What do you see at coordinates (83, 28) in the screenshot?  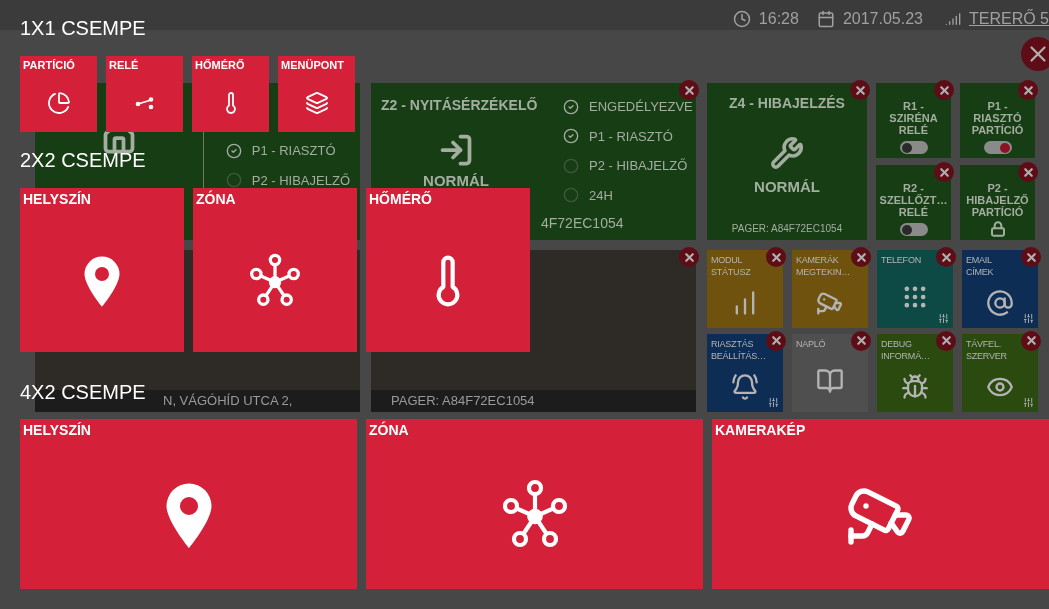 I see `section-heading: 1X1 CSEMPE` at bounding box center [83, 28].